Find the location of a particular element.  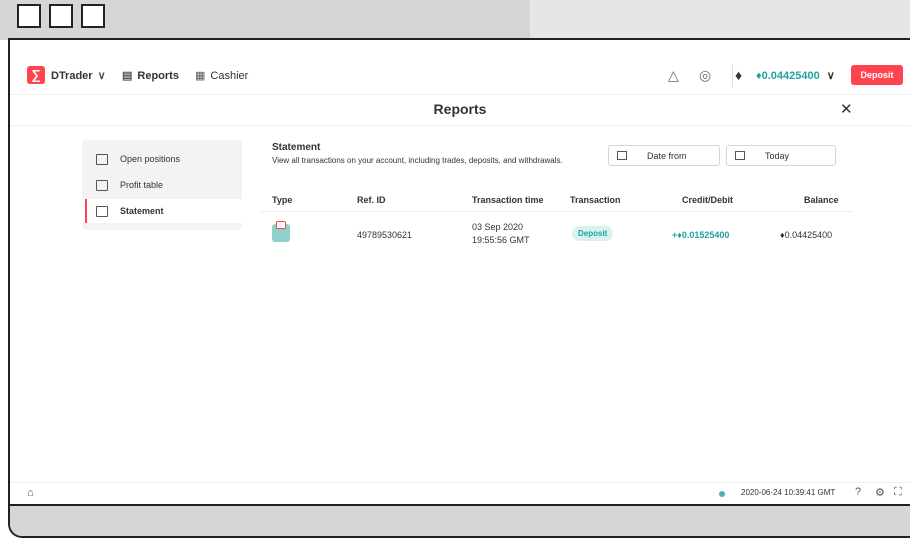

help-icon: ? is located at coordinates (858, 492).